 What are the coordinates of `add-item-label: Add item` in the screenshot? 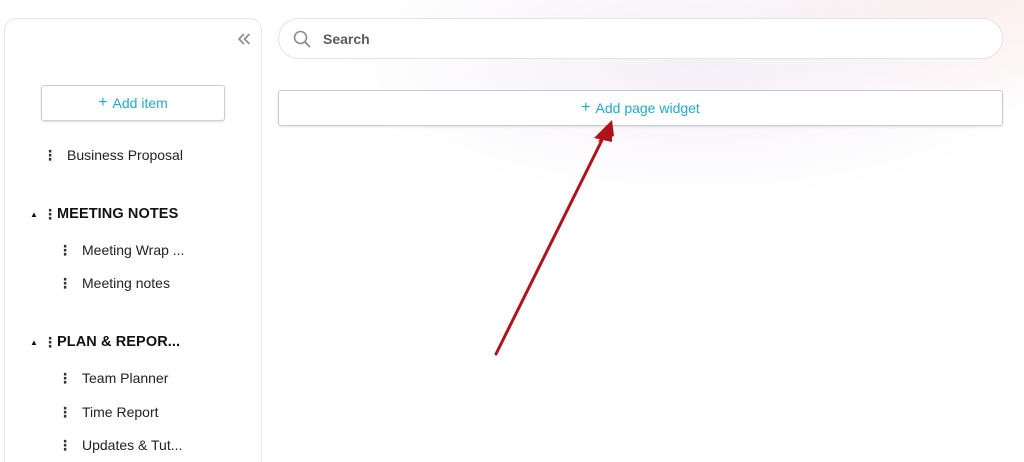 It's located at (140, 103).